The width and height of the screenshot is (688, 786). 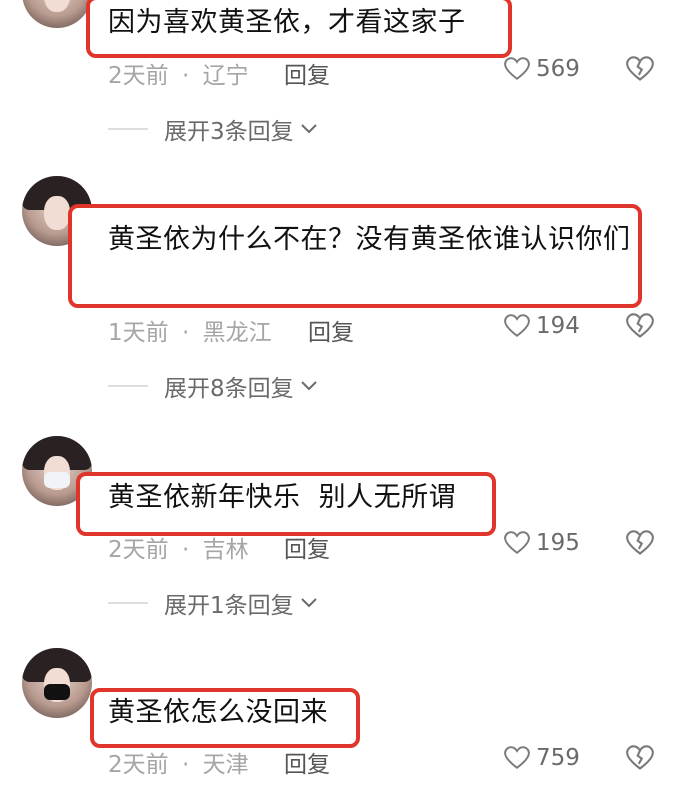 What do you see at coordinates (369, 239) in the screenshot?
I see `comment-text: 黄圣依为什么不在？没有黄圣依谁认识你们` at bounding box center [369, 239].